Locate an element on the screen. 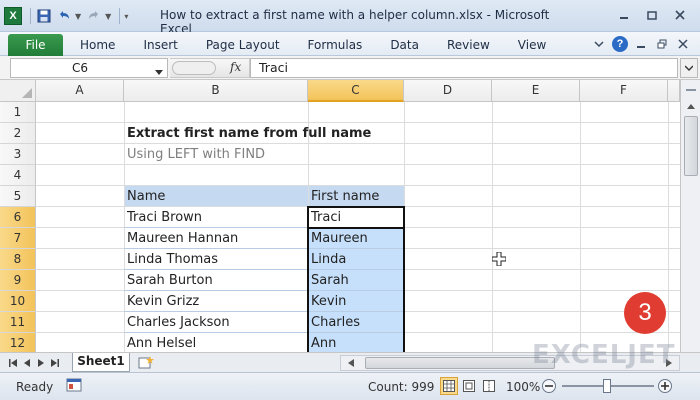  tab-file: File is located at coordinates (35, 45).